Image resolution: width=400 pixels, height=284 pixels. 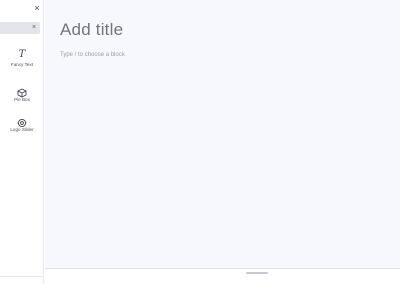 What do you see at coordinates (22, 276) in the screenshot?
I see `sidebar-divider` at bounding box center [22, 276].